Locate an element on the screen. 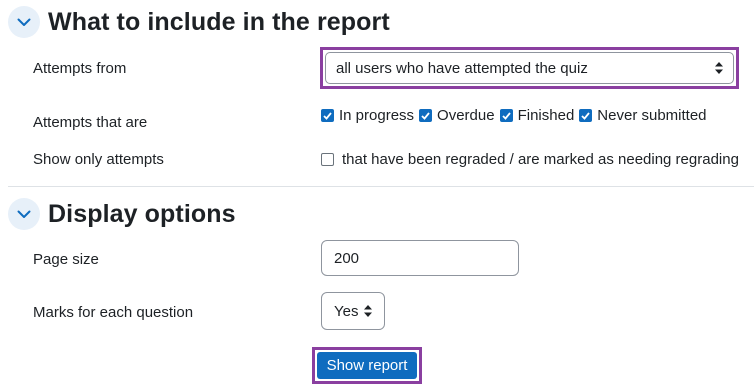  show-report-button: Show report is located at coordinates (367, 365).